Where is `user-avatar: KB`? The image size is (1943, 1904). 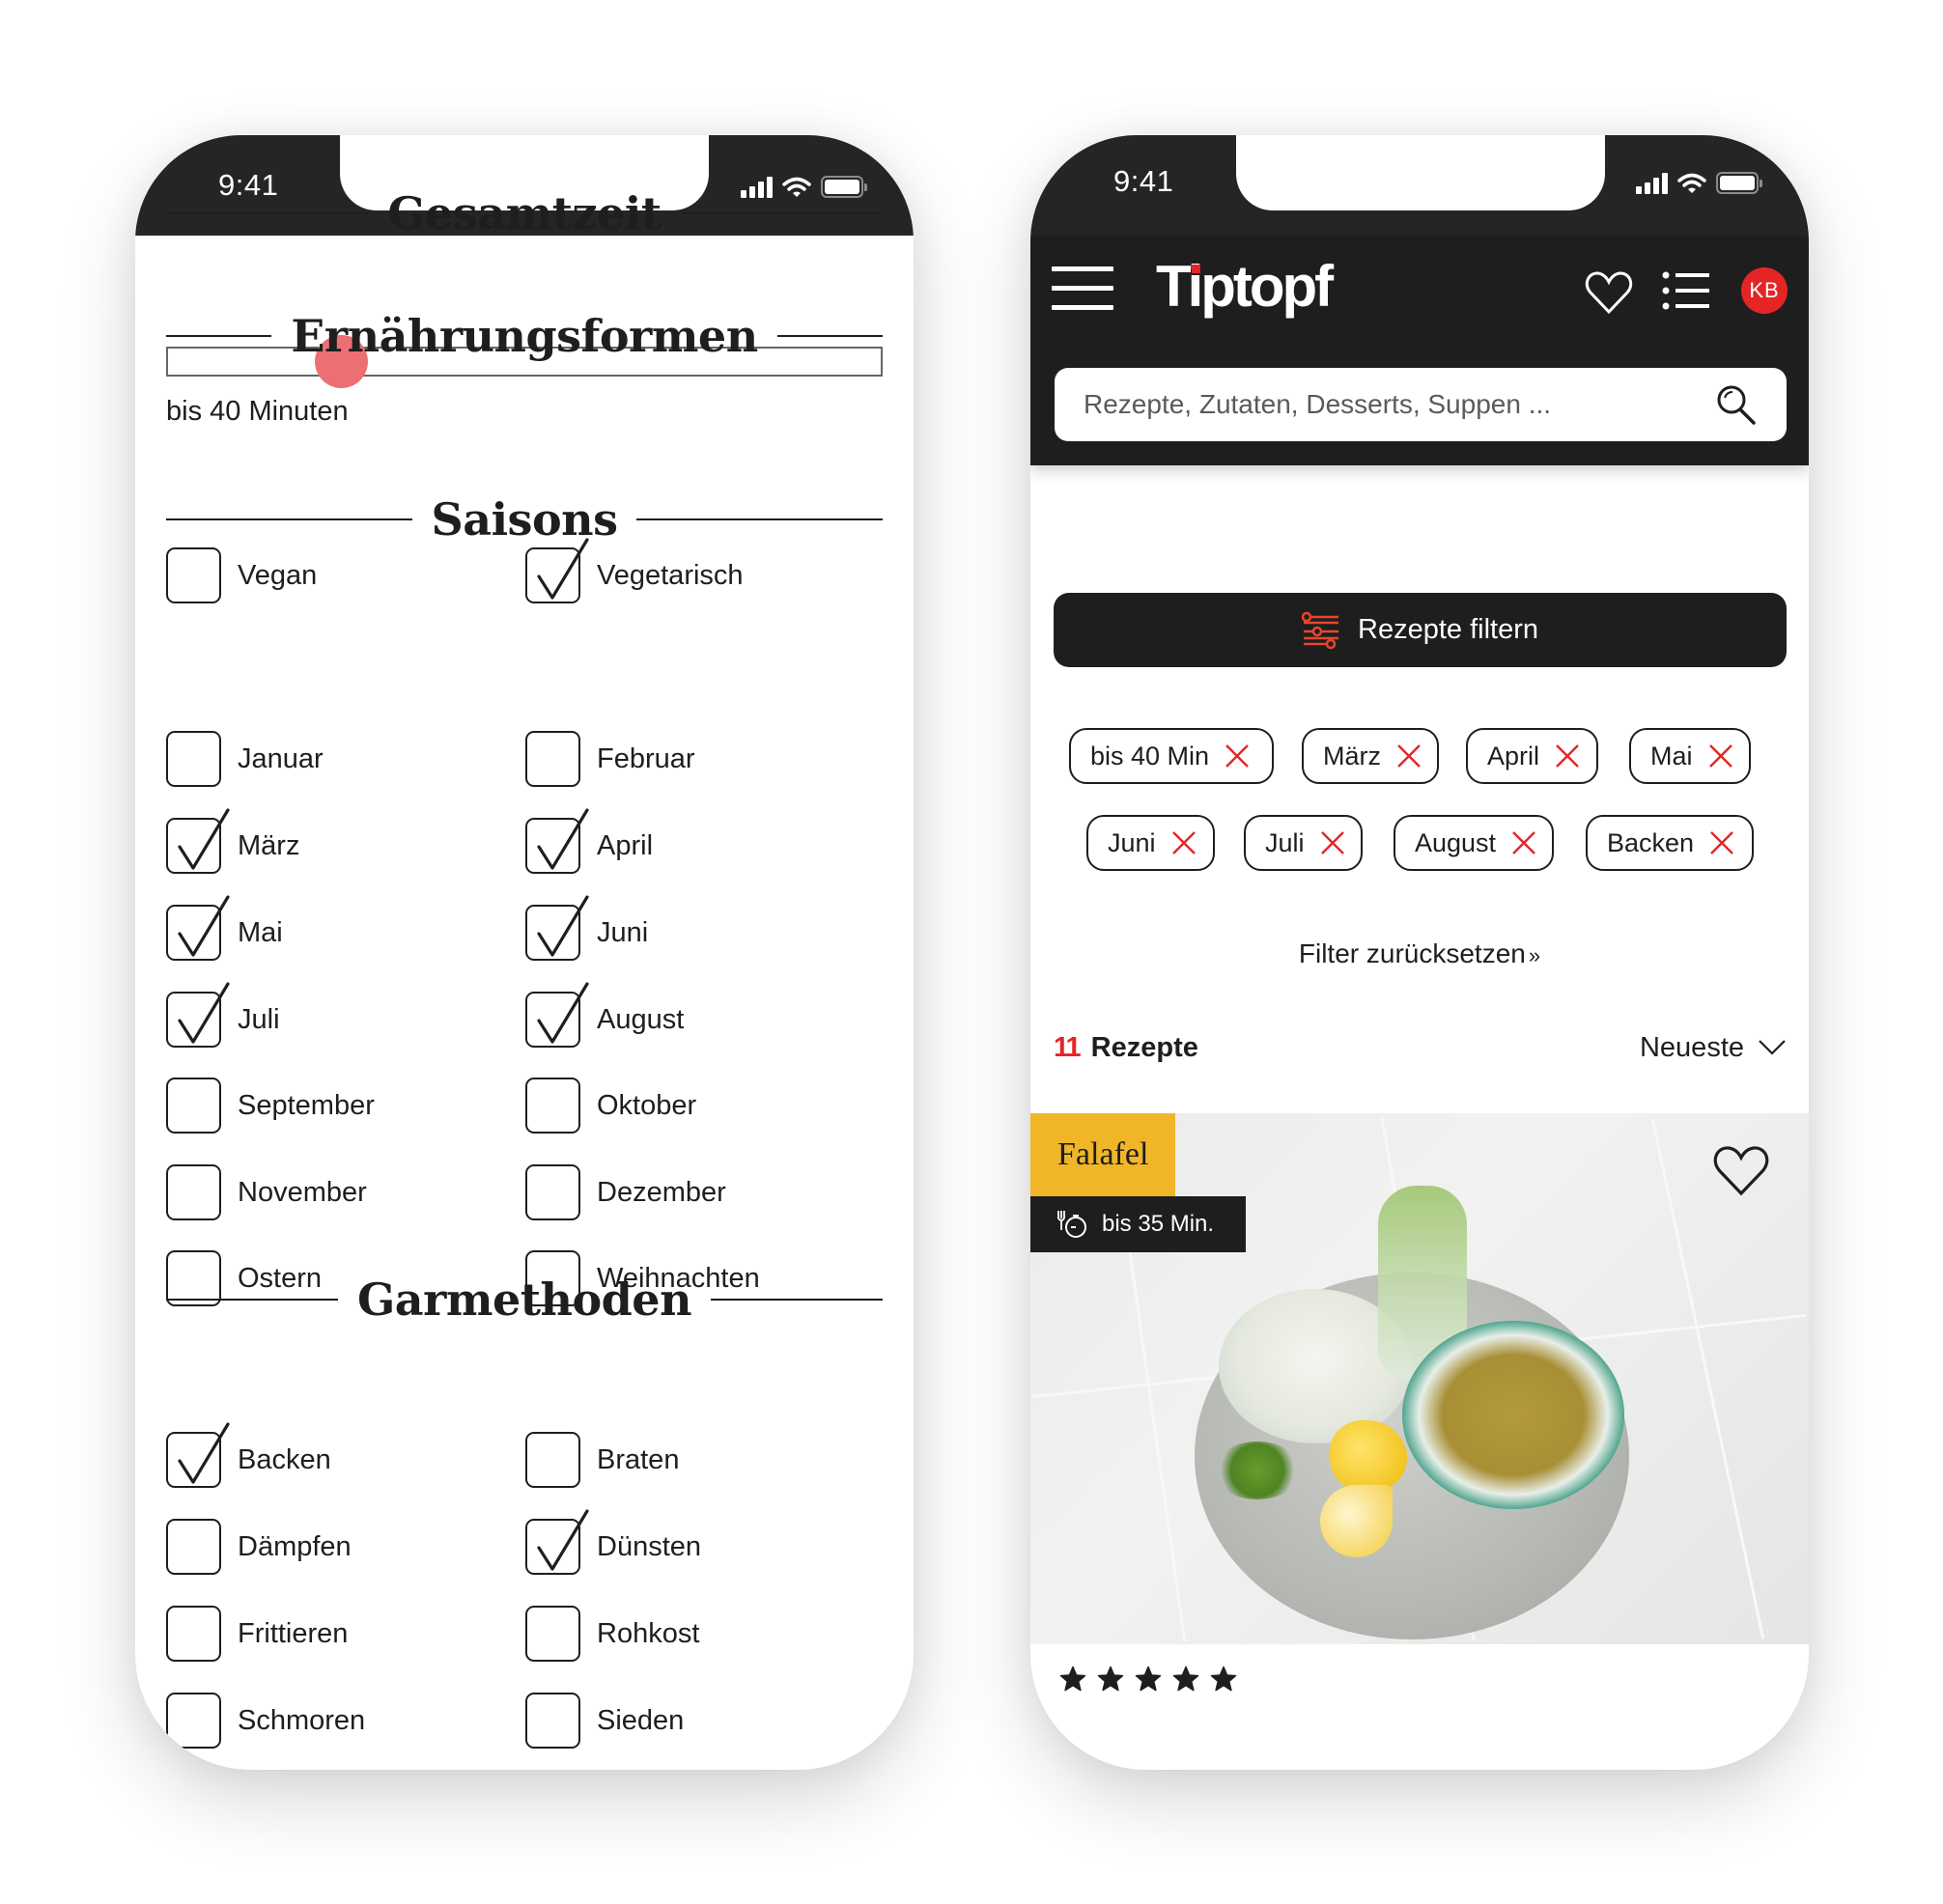
user-avatar: KB is located at coordinates (1764, 290).